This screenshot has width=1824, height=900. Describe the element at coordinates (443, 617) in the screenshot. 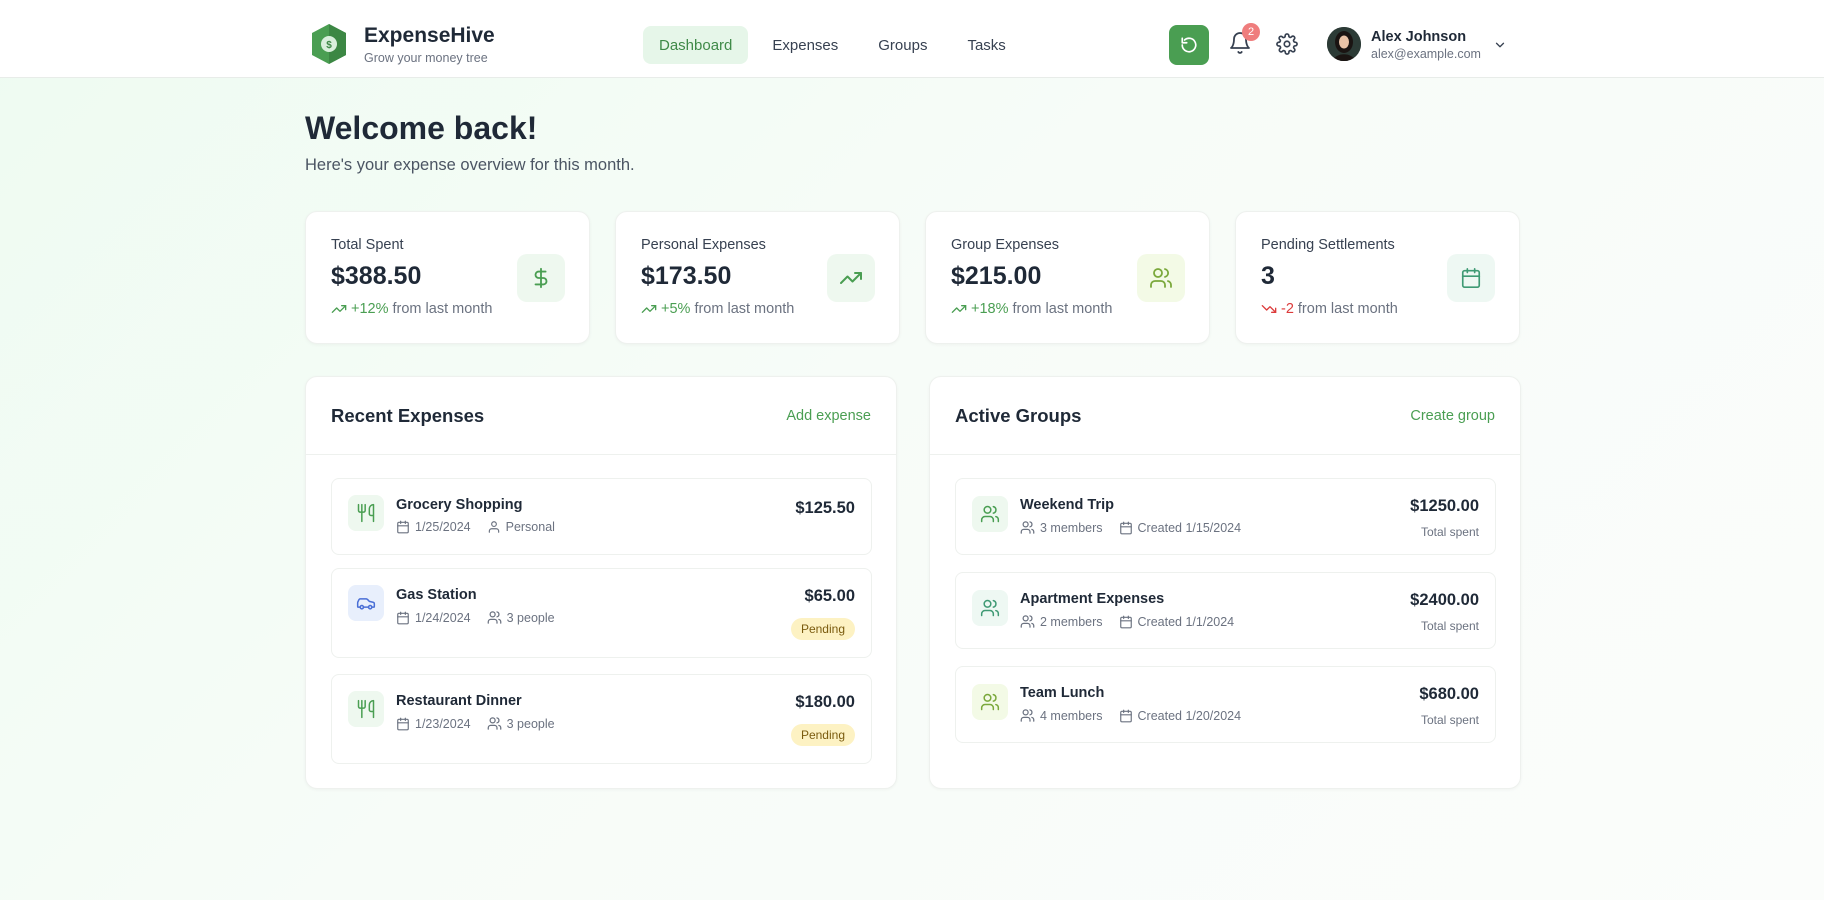

I see `expense-date: 1/24/2024` at that location.